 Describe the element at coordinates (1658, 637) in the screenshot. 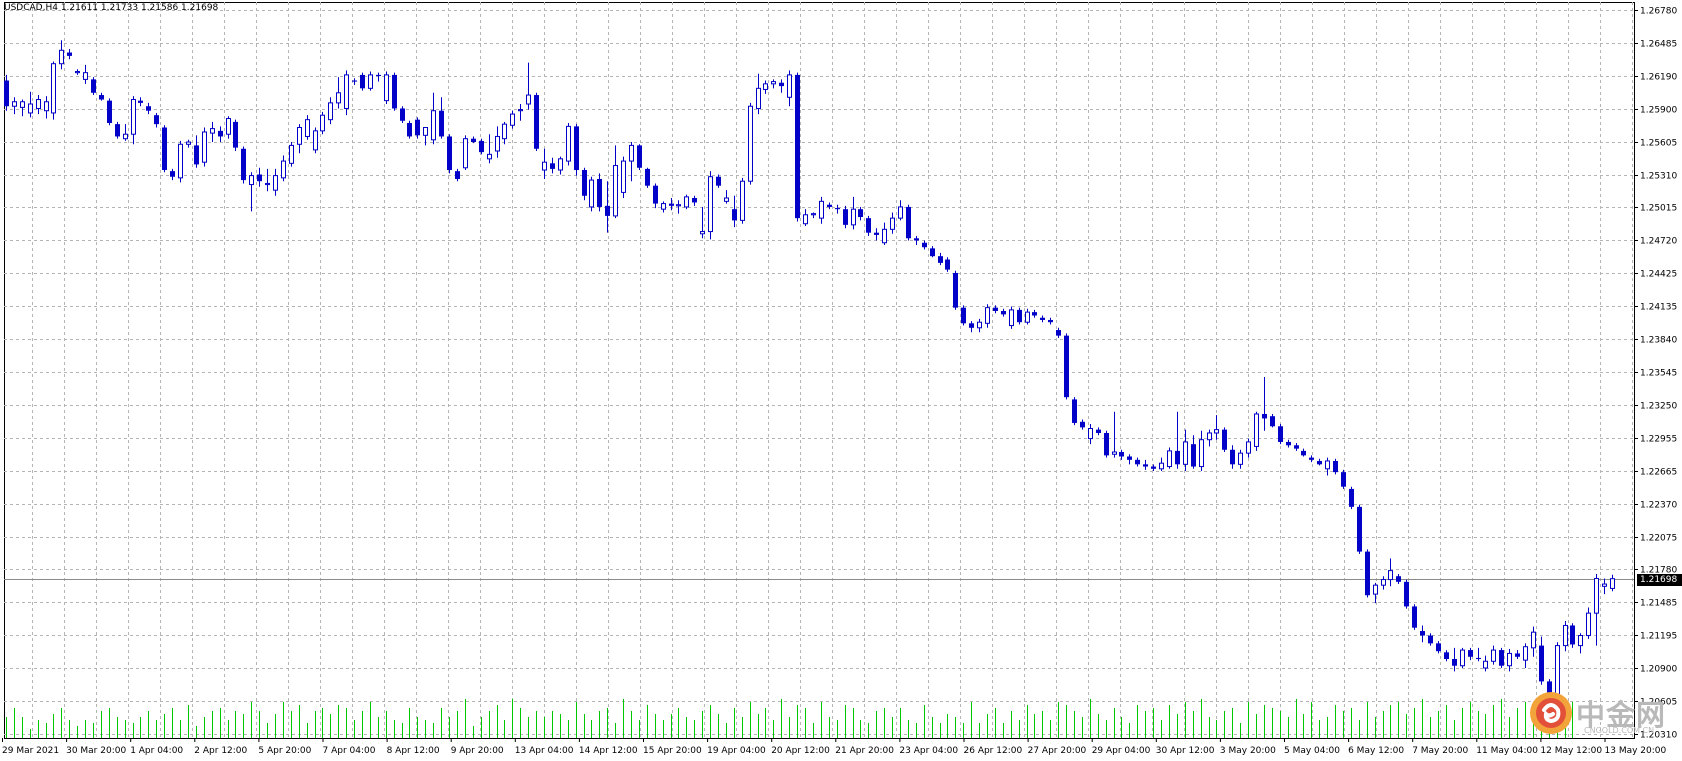

I see `price-scale-label: 1.21195` at that location.